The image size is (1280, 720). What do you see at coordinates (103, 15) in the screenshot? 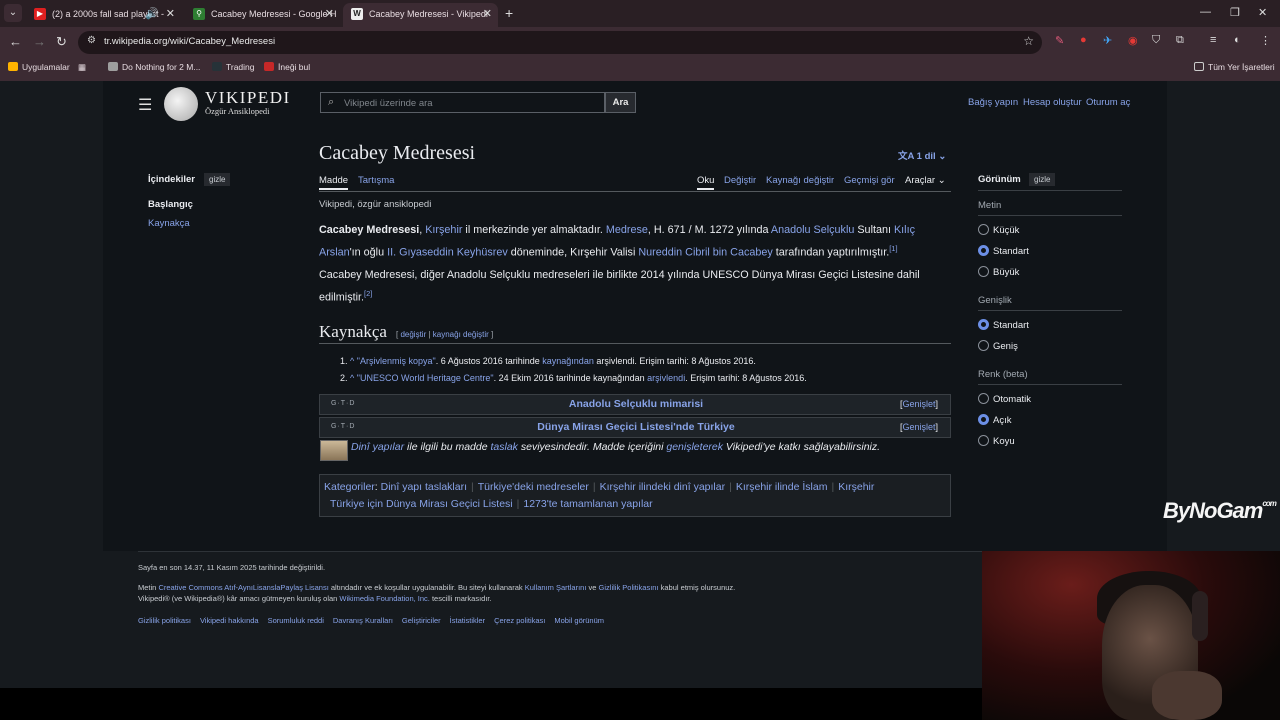
I see `tab-youtube: ▶ (2) a 2000s fall sad playlist - 🔊 ✕` at bounding box center [103, 15].